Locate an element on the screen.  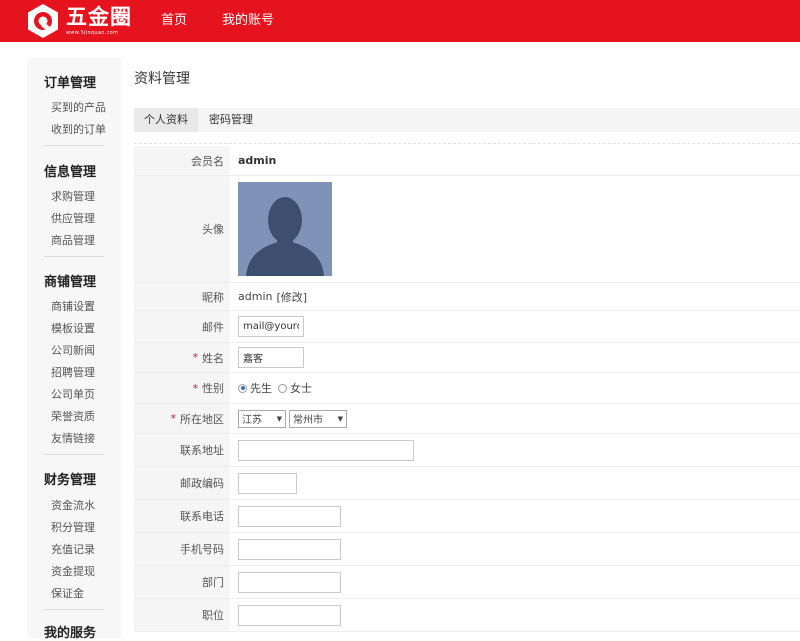
mobile-cell is located at coordinates (289, 549).